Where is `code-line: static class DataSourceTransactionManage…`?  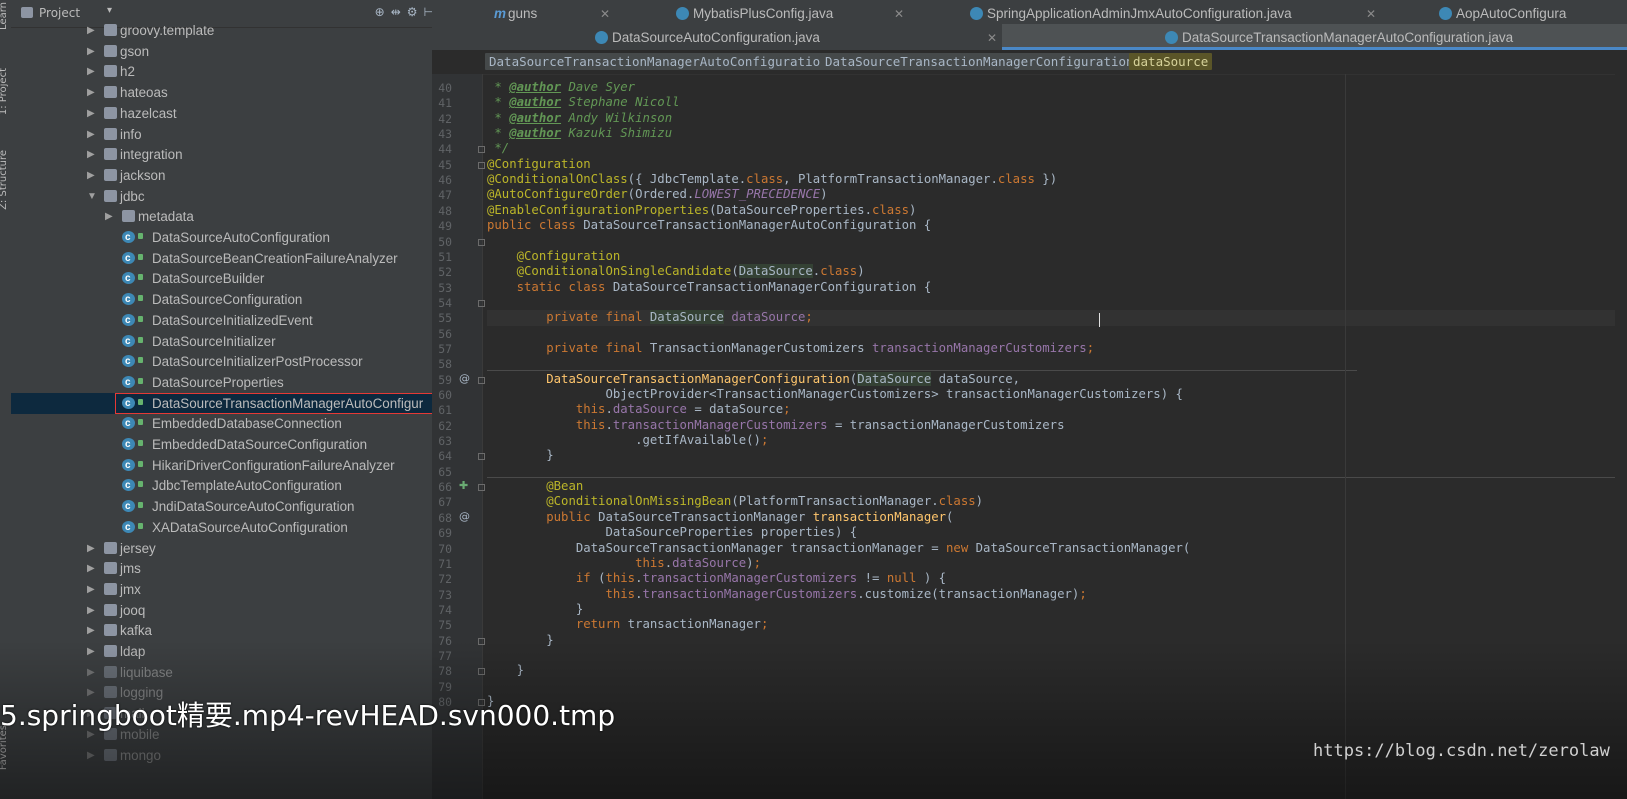
code-line: static class DataSourceTransactionManage… is located at coordinates (709, 287).